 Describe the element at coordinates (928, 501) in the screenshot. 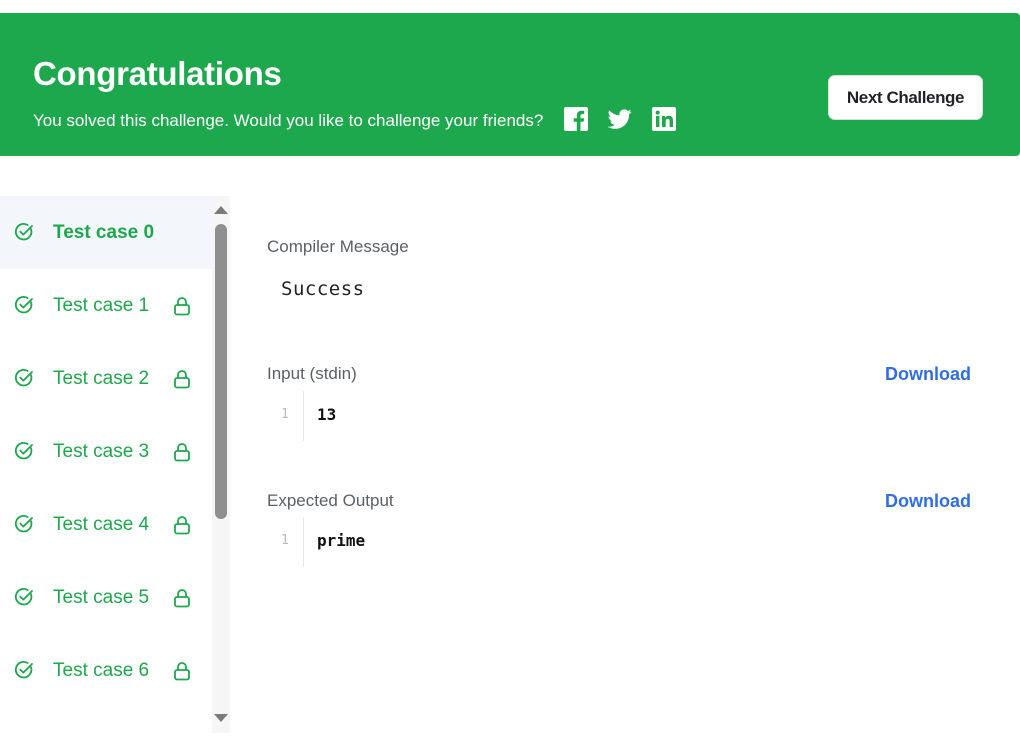

I see `expected-output-download-link: Download` at that location.